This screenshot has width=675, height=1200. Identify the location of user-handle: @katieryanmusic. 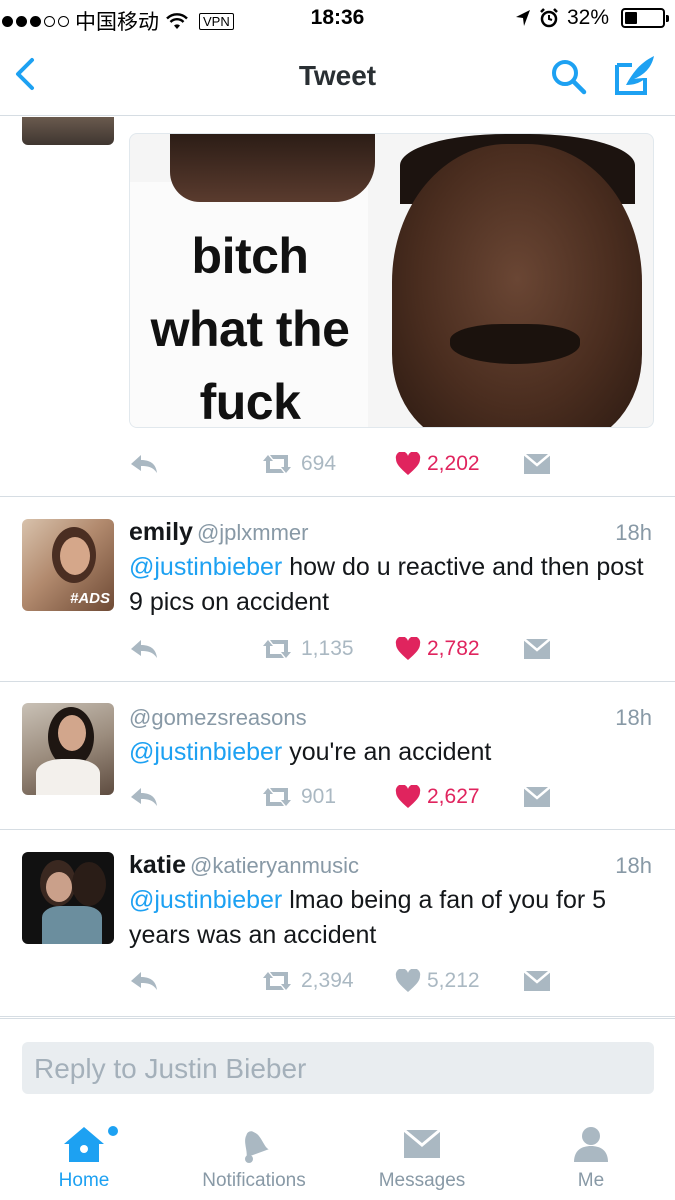
(274, 865).